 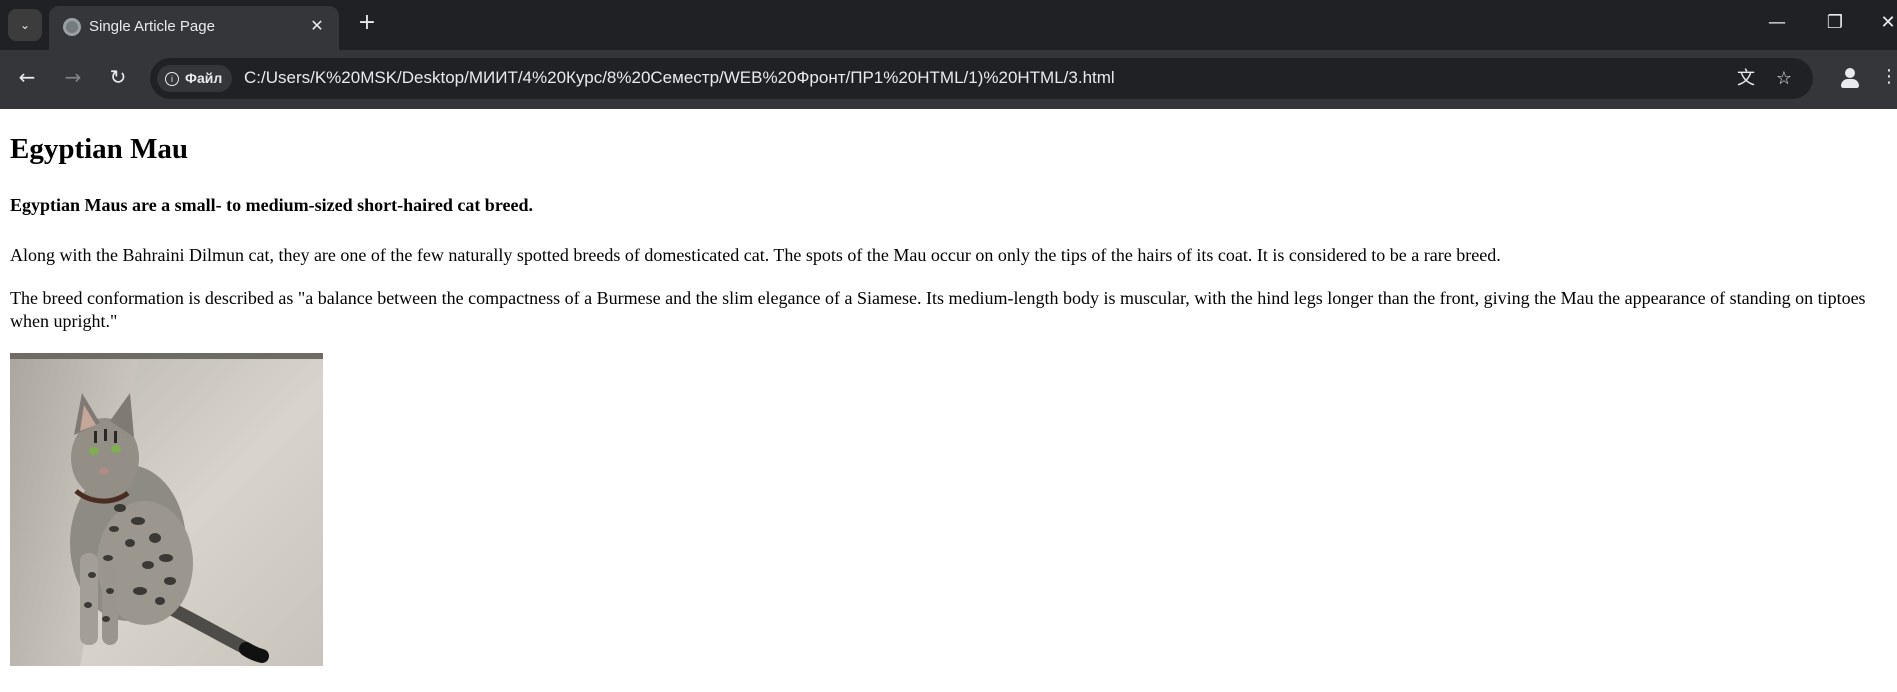 What do you see at coordinates (204, 78) in the screenshot?
I see `site-chip-label: Файл` at bounding box center [204, 78].